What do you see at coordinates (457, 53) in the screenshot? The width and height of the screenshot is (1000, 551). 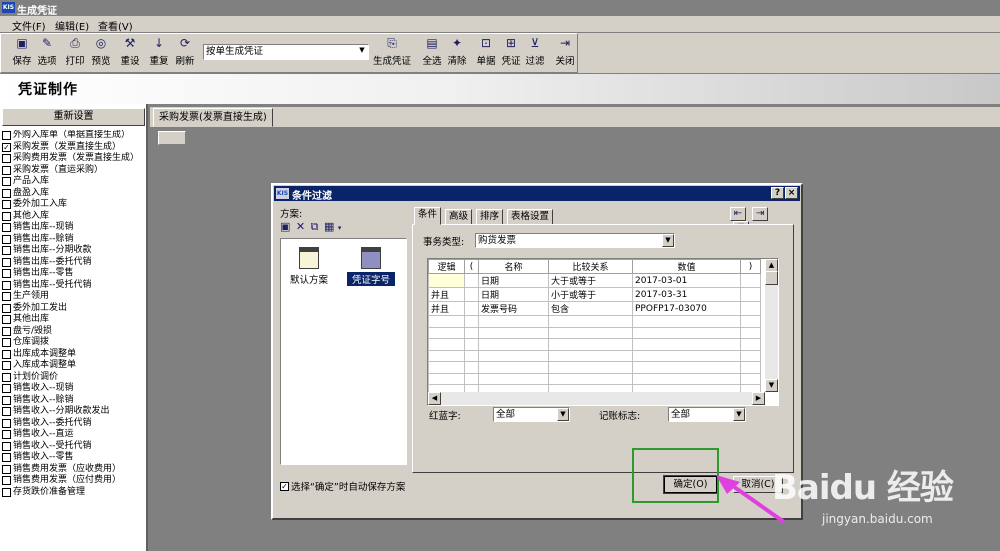 I see `clear-button: ✦ 清除` at bounding box center [457, 53].